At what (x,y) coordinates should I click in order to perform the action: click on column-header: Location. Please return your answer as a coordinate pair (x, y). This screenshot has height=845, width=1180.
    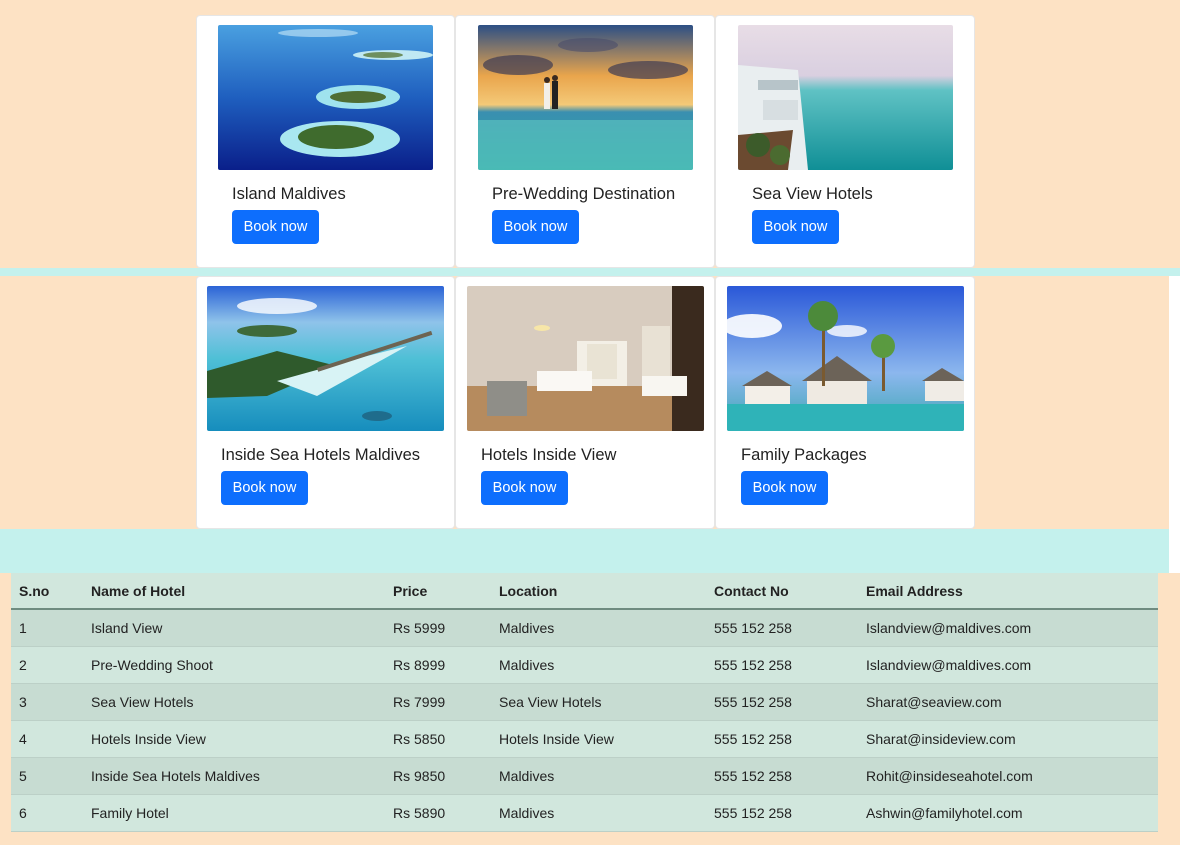
    Looking at the image, I should click on (598, 591).